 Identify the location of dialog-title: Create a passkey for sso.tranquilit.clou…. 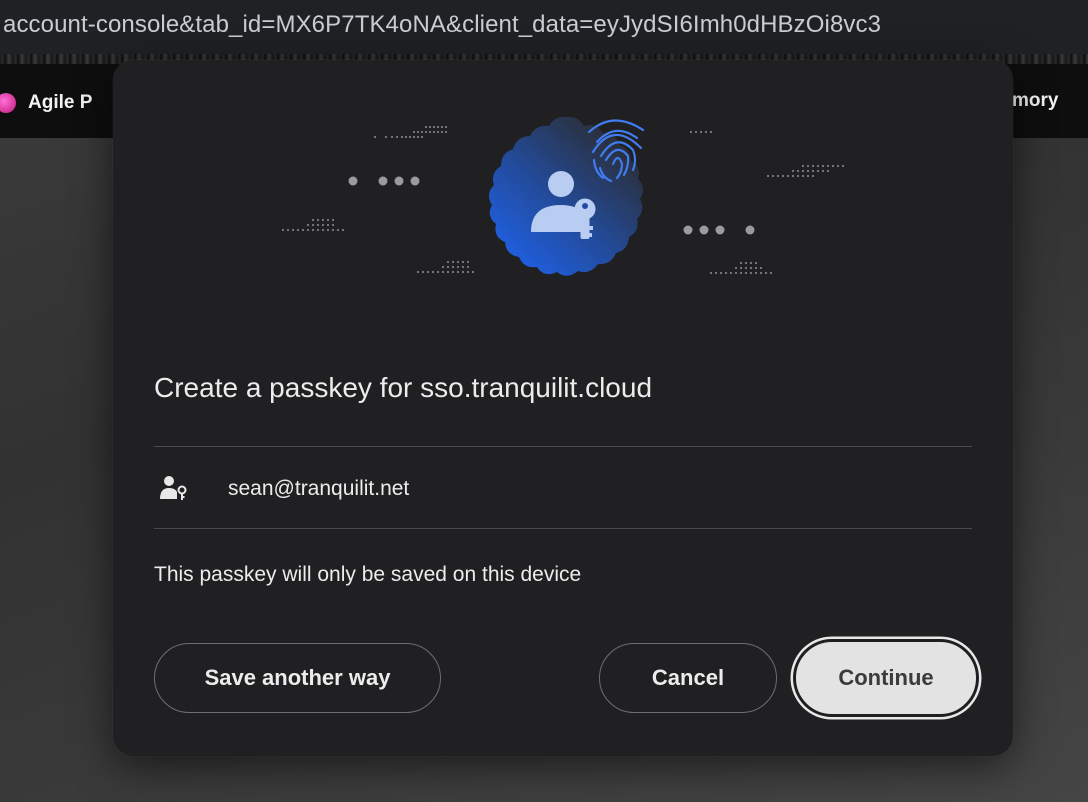
(403, 387).